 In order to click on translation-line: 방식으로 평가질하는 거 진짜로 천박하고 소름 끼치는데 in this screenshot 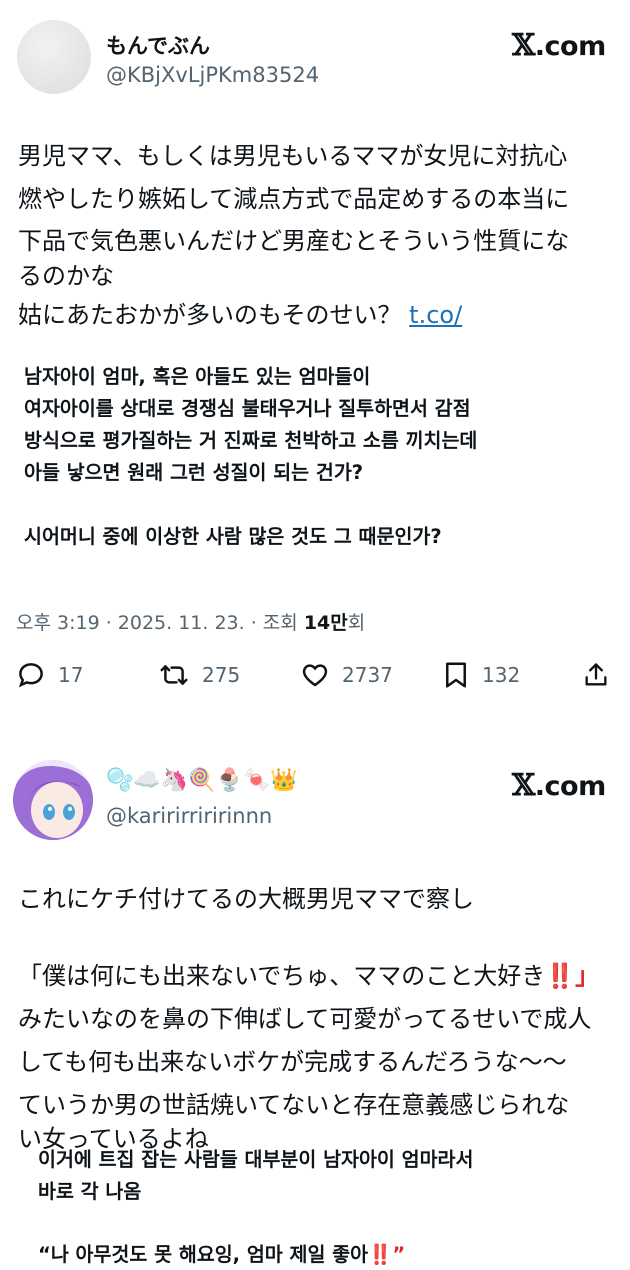, I will do `click(251, 440)`.